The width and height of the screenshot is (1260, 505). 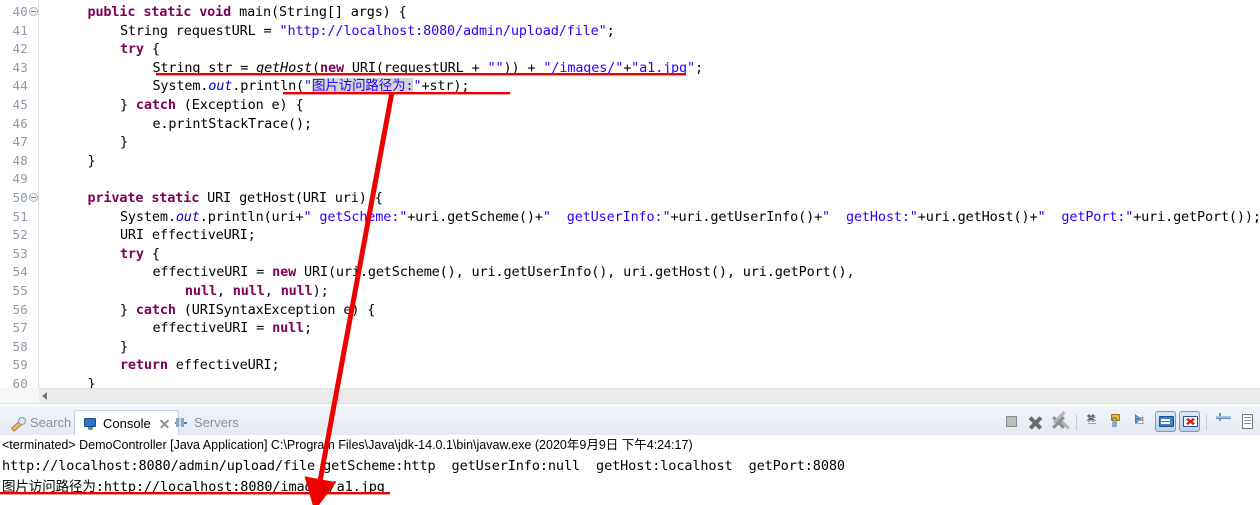 What do you see at coordinates (20, 197) in the screenshot?
I see `line-number: 50` at bounding box center [20, 197].